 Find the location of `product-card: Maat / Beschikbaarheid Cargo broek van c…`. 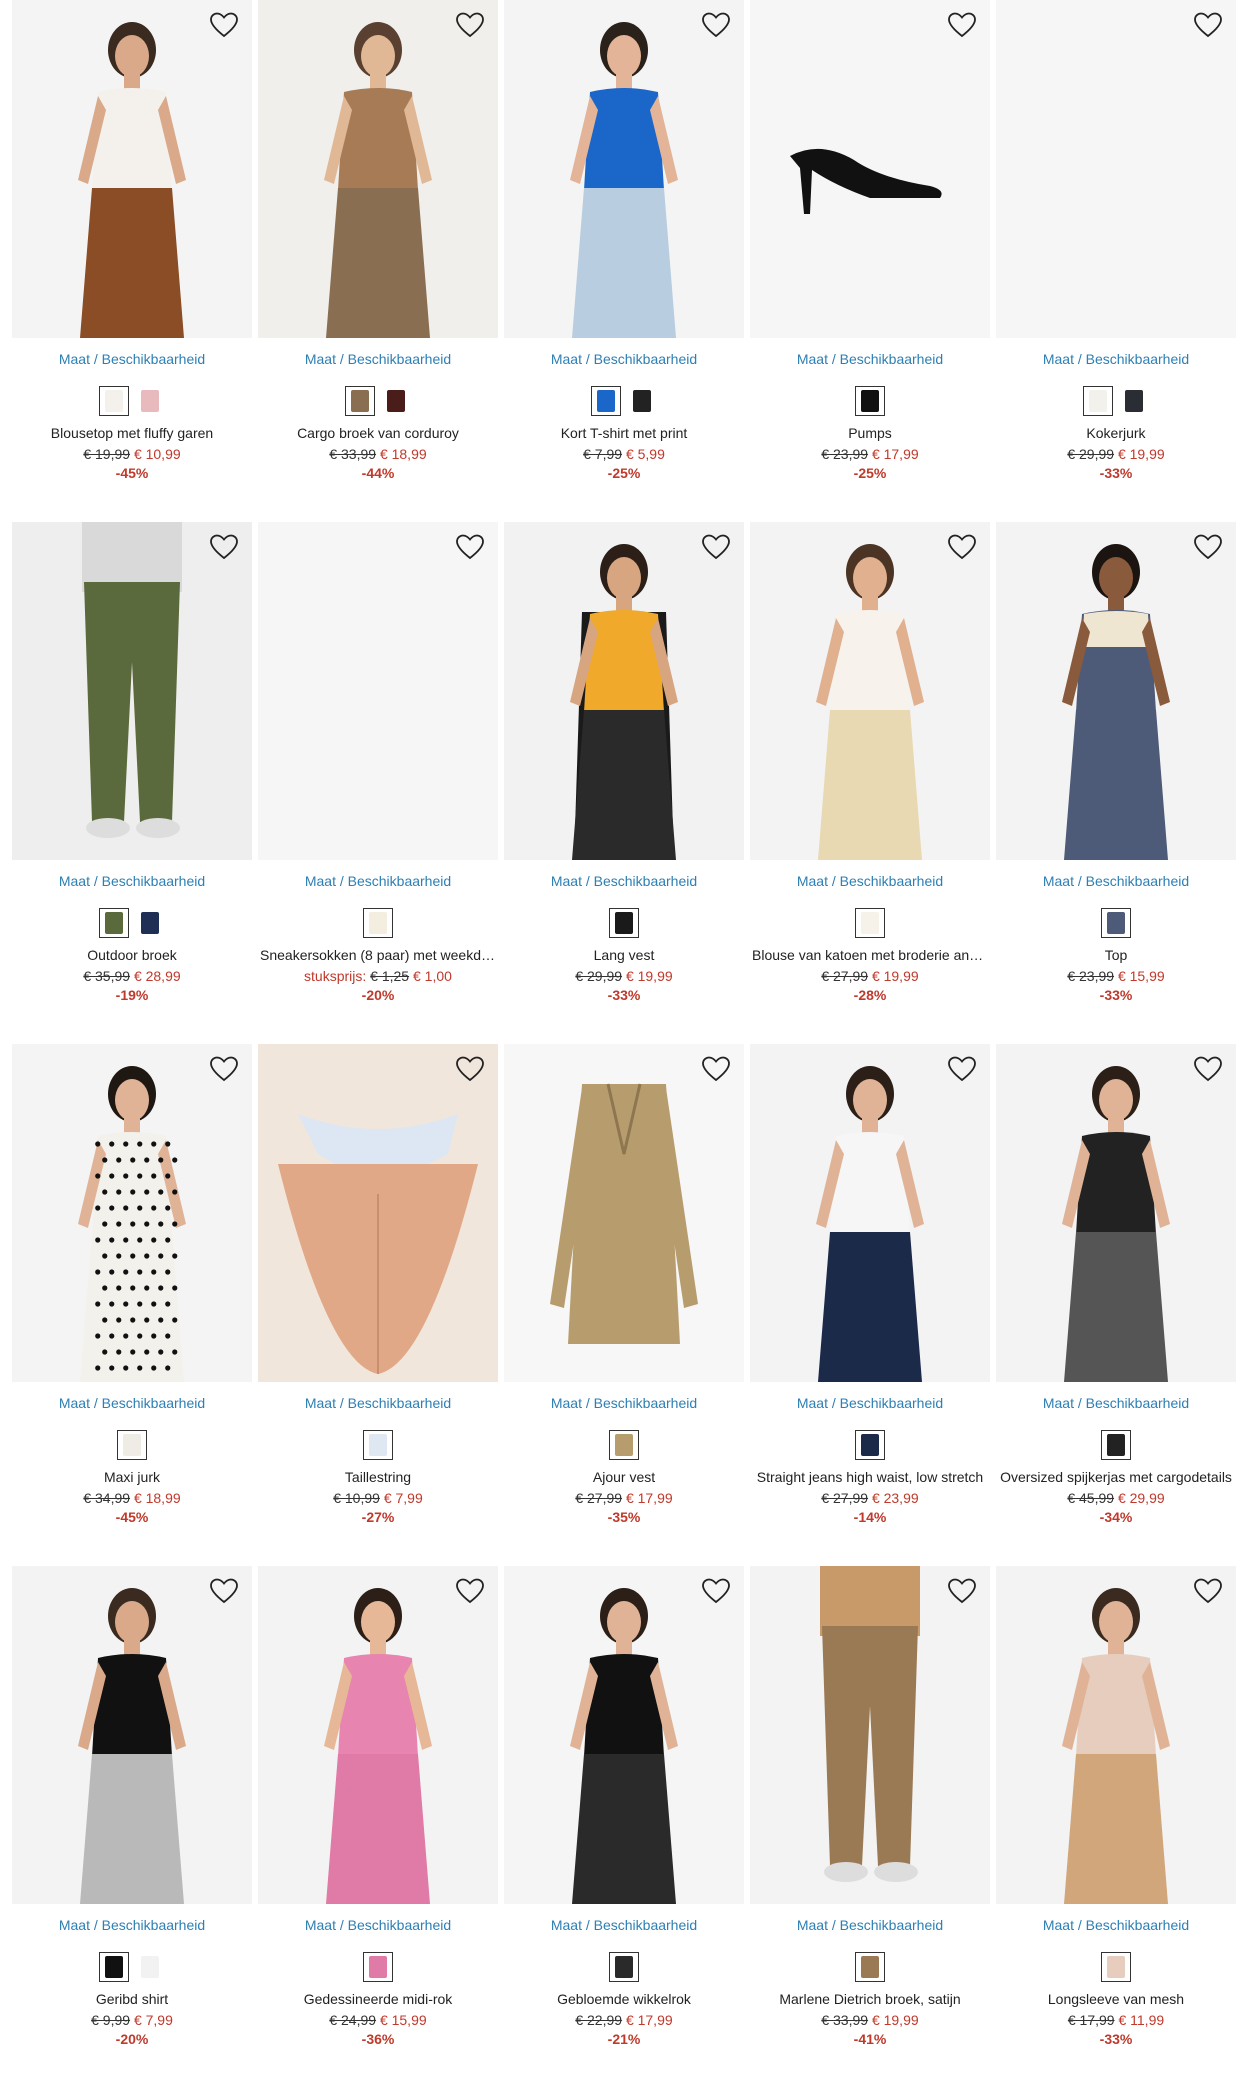

product-card: Maat / Beschikbaarheid Cargo broek van c… is located at coordinates (378, 261).